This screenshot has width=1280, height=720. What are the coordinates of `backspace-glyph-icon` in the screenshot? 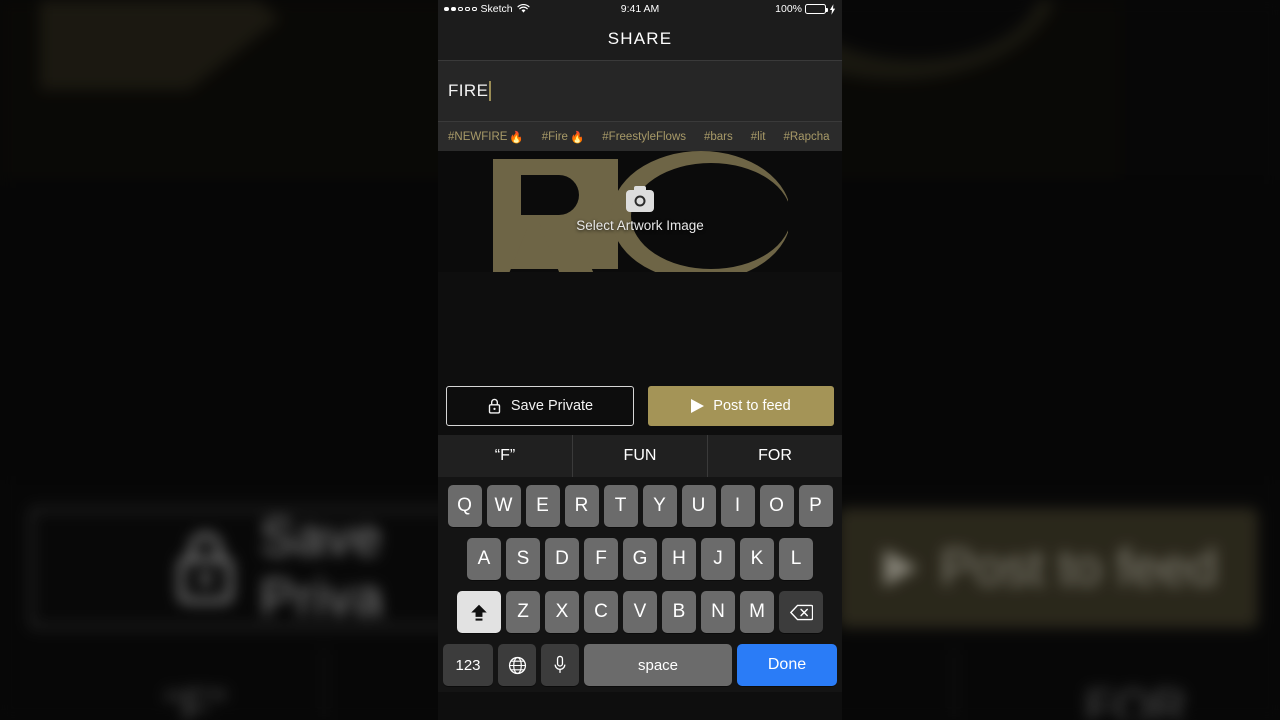 It's located at (801, 612).